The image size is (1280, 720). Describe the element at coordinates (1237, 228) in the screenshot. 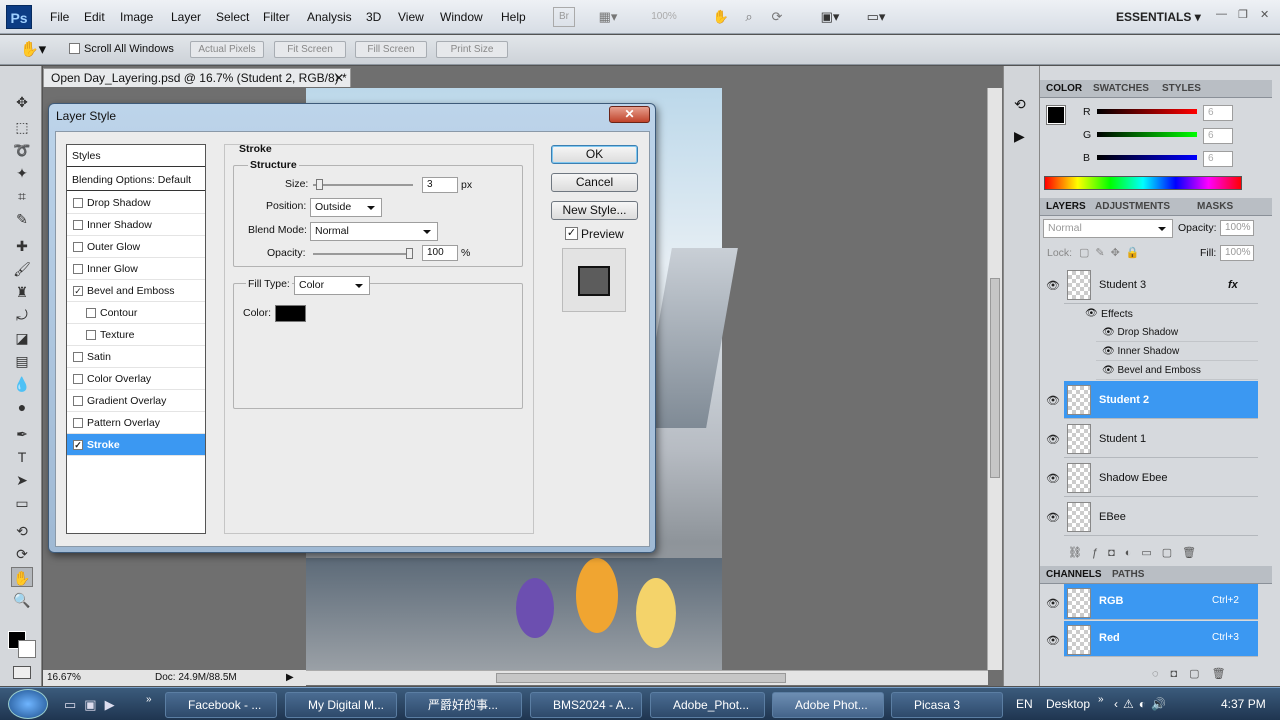

I see `layer-opacity-value: 100%` at that location.